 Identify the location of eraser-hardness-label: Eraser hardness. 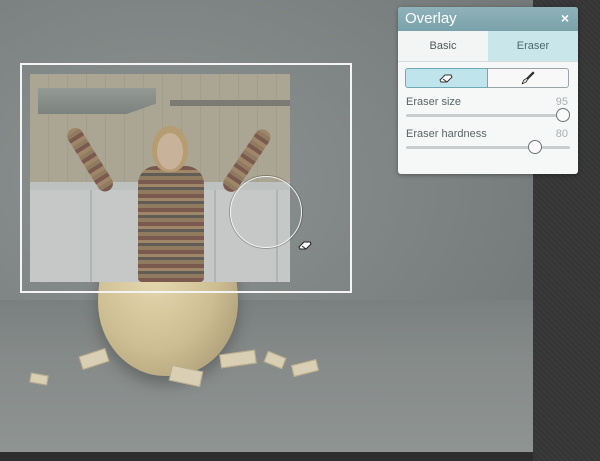
(446, 134).